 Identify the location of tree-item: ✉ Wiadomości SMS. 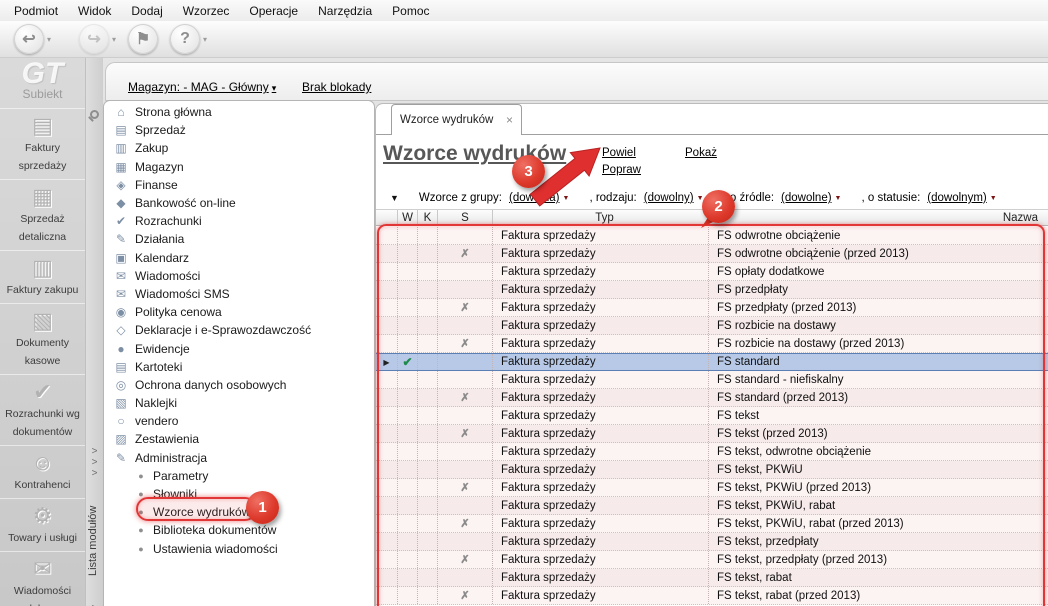
(239, 294).